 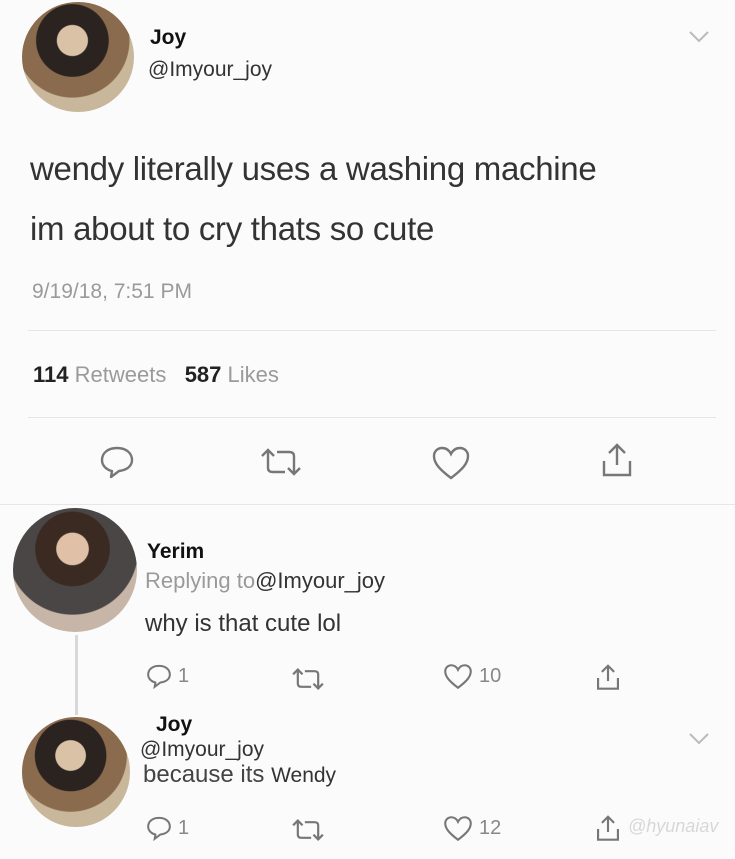 I want to click on thread-line, so click(x=76, y=675).